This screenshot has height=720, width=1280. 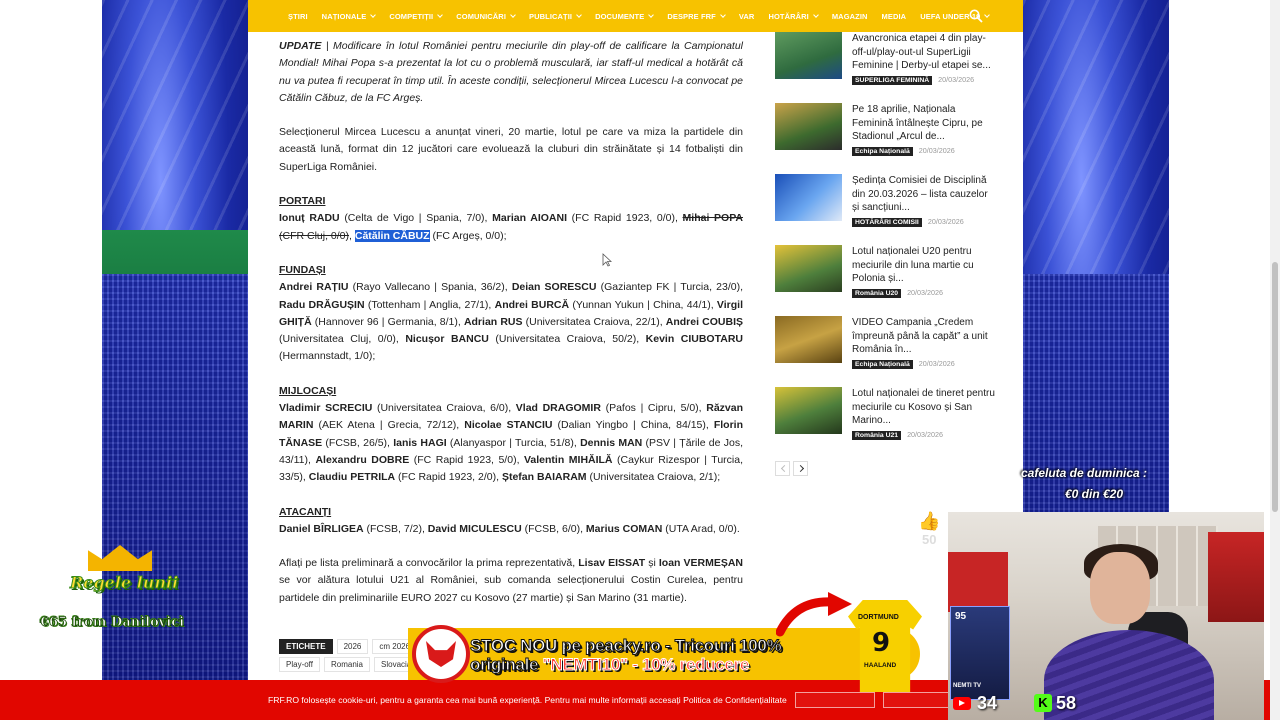 I want to click on nav-item: MAGAZIN, so click(x=850, y=16).